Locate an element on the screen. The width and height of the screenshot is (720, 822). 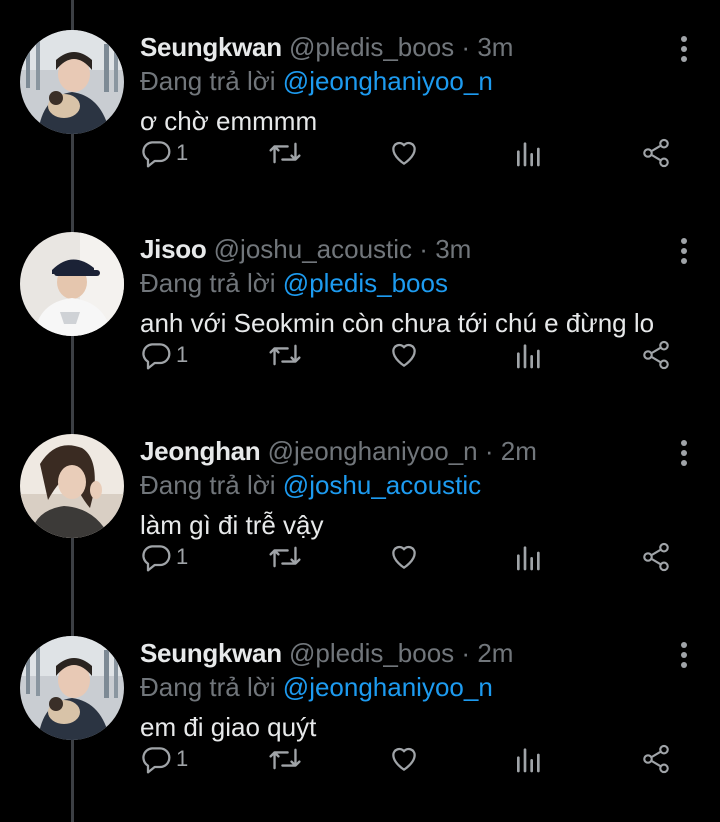
mention-link: @pledis_boos is located at coordinates (365, 283).